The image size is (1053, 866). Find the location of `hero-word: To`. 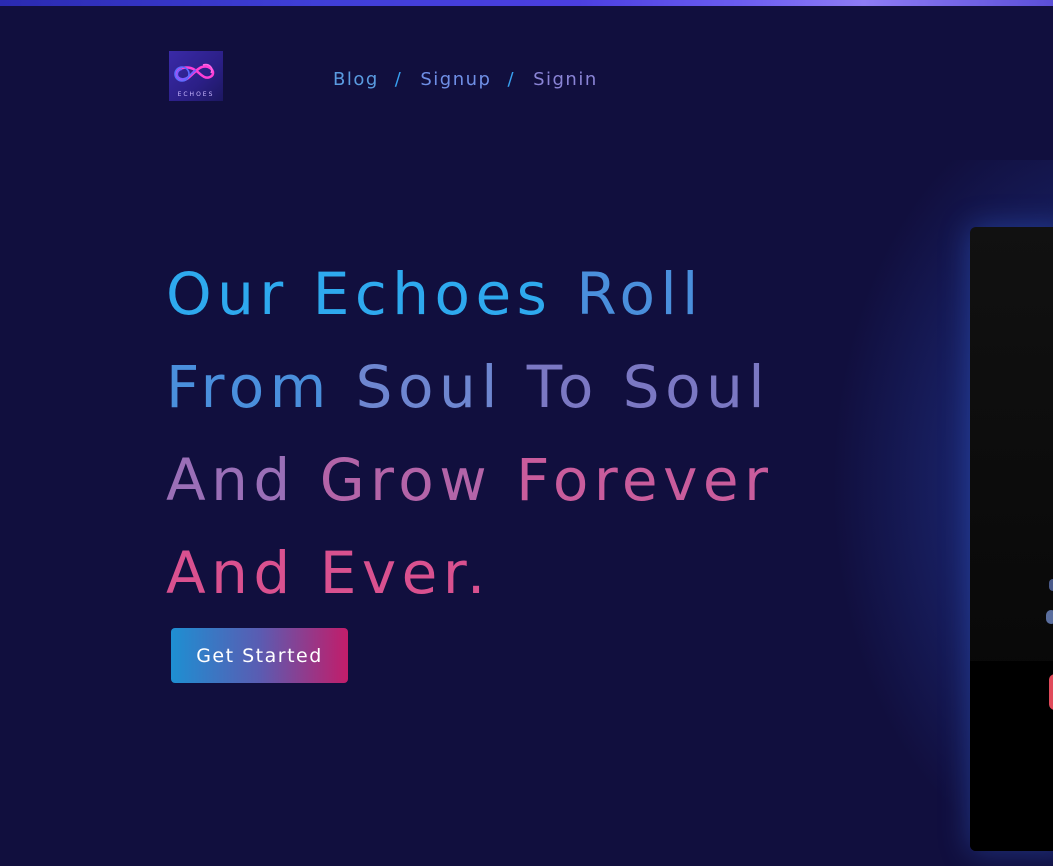

hero-word: To is located at coordinates (562, 387).